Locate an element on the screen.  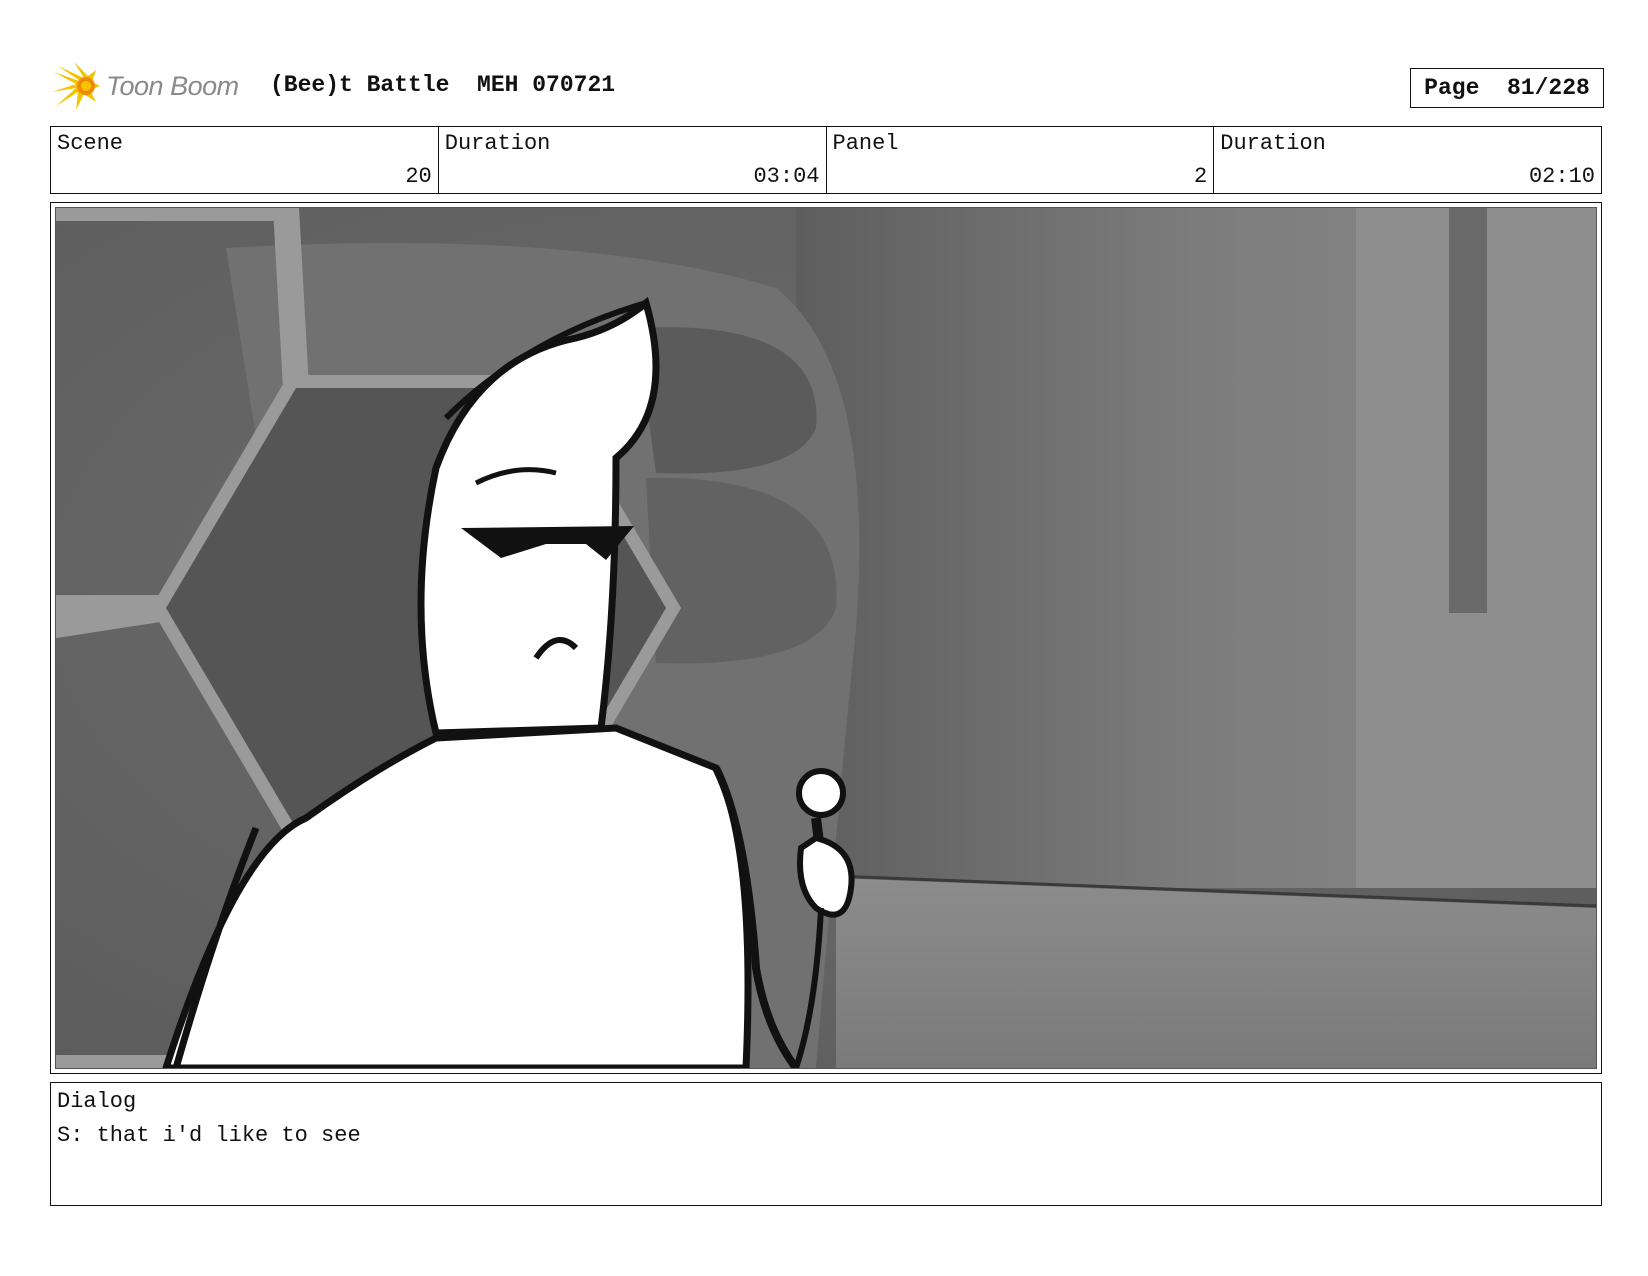
scene-duration-cell: Duration 03:04 is located at coordinates (633, 160).